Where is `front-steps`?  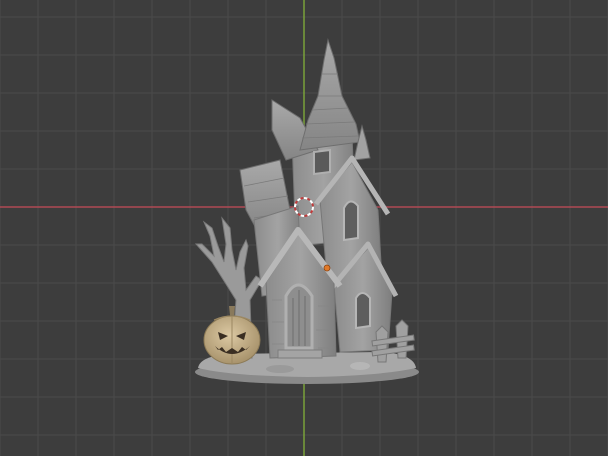 front-steps is located at coordinates (300, 354).